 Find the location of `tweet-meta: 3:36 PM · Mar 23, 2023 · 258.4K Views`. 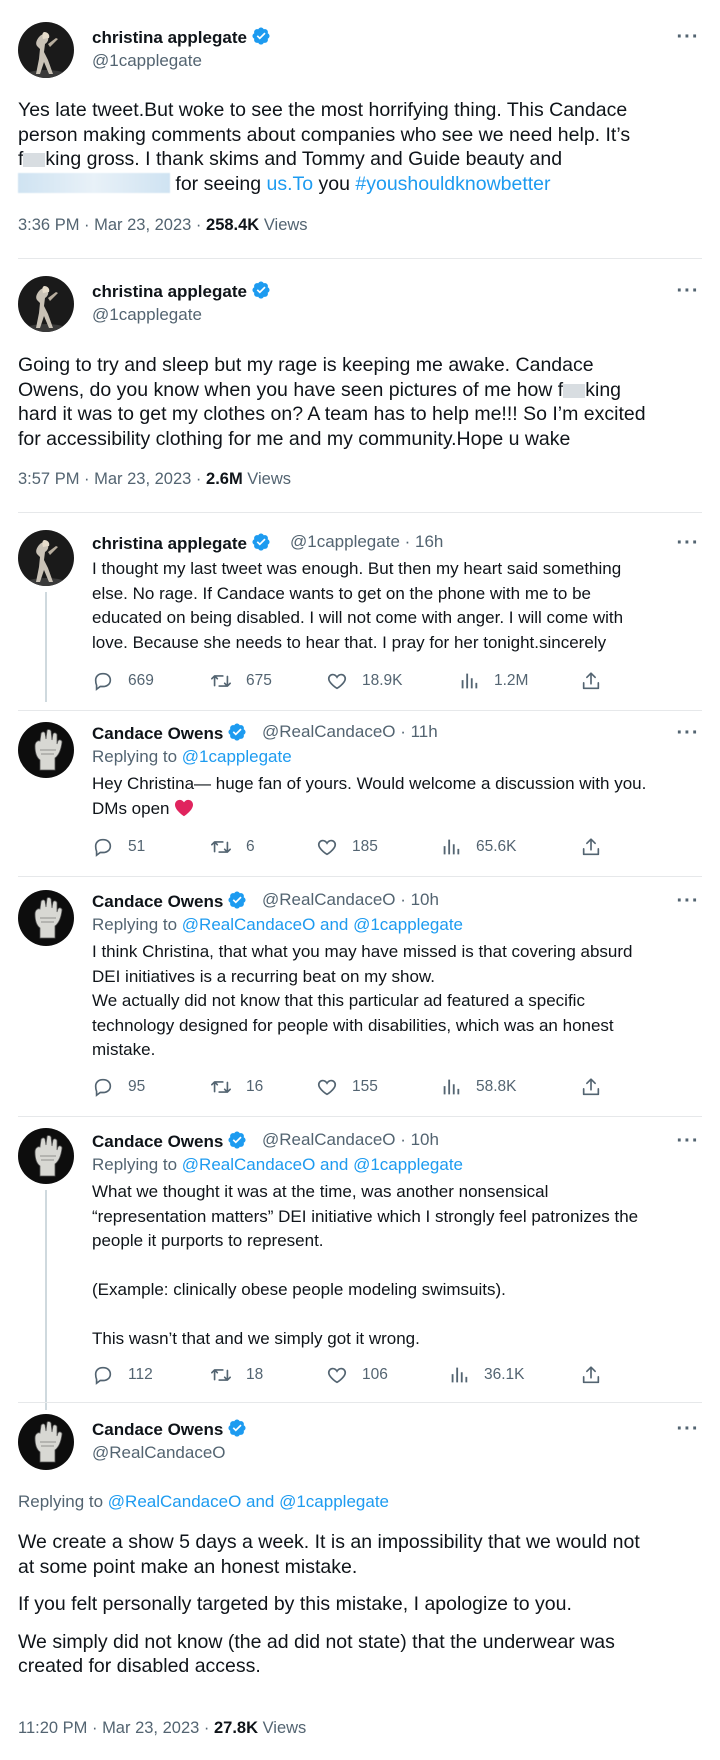

tweet-meta: 3:36 PM · Mar 23, 2023 · 258.4K Views is located at coordinates (163, 225).